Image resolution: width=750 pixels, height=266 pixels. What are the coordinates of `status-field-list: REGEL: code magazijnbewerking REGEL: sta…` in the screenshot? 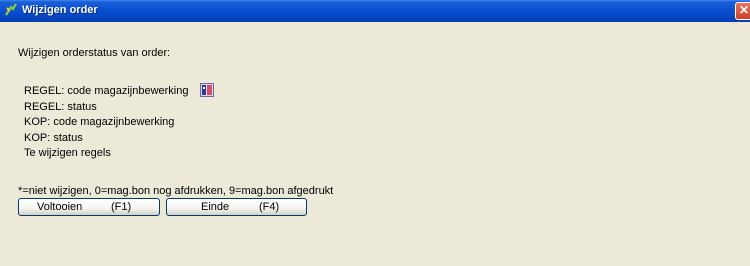 It's located at (119, 122).